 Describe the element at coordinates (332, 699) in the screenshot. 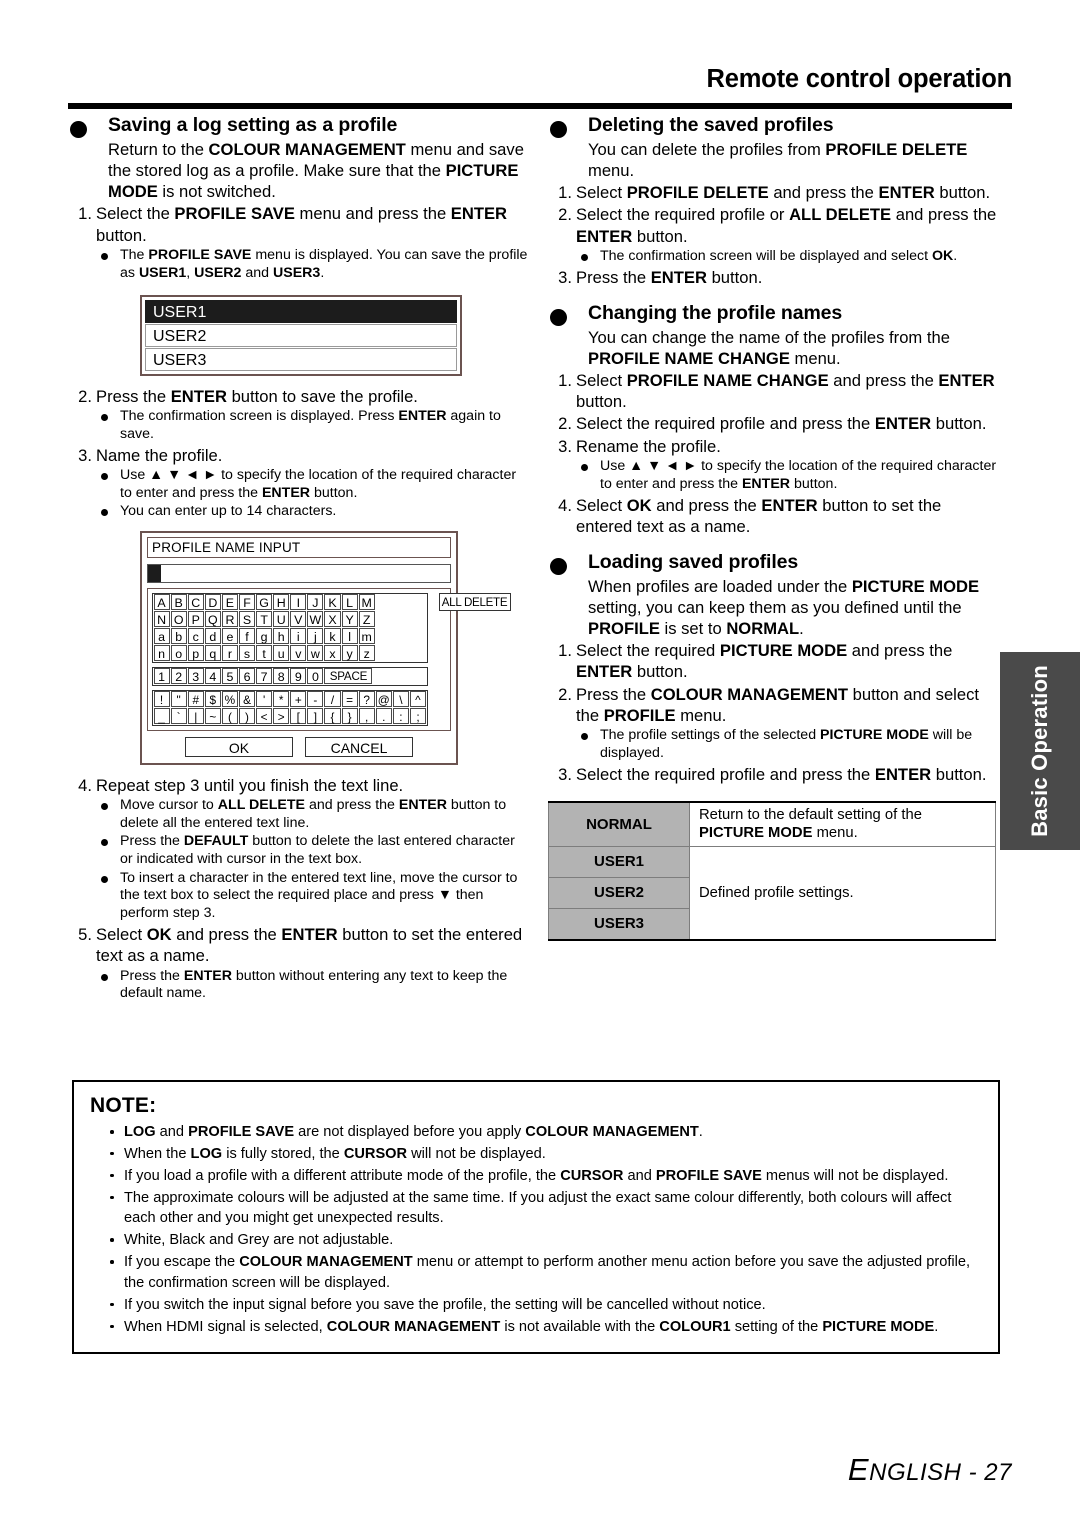

I see `keyboard-key: /` at that location.